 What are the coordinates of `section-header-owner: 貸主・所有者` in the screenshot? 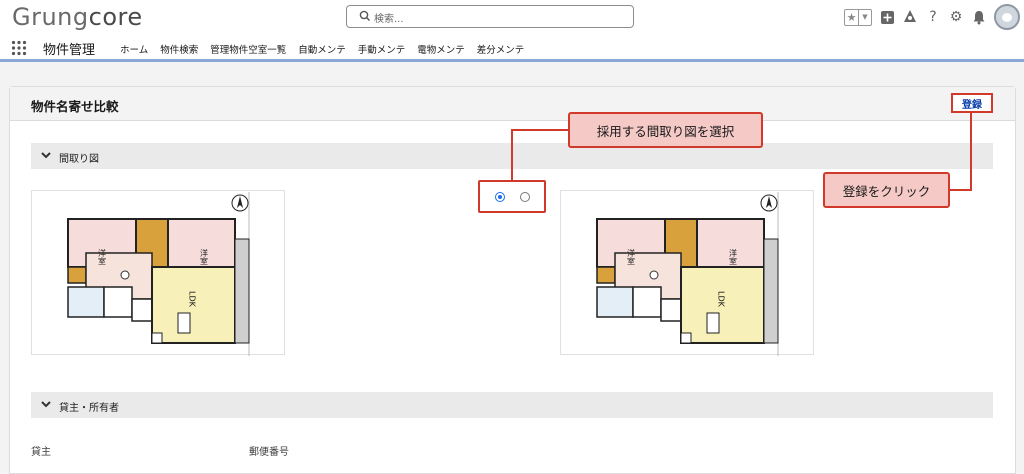 It's located at (512, 405).